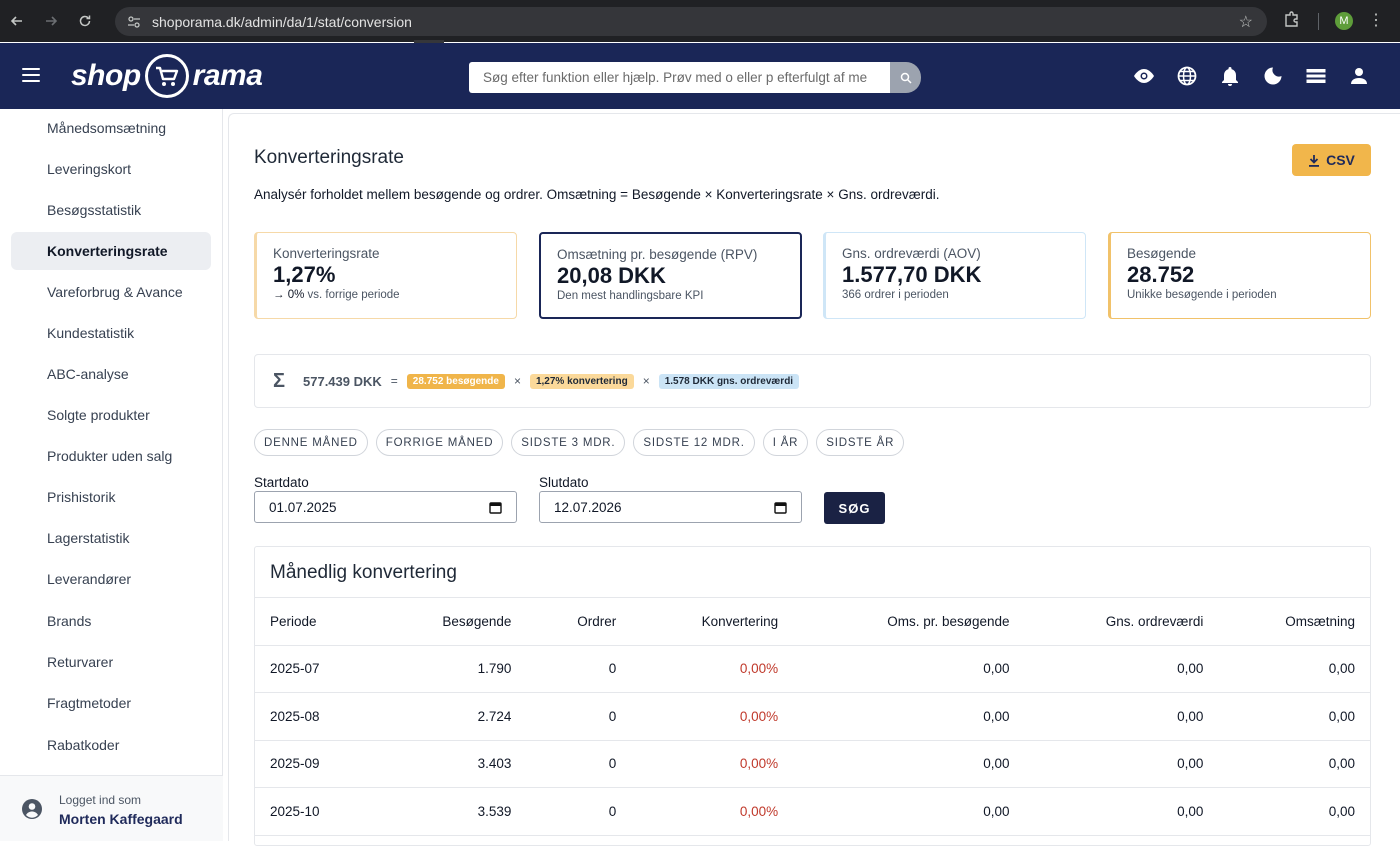 The width and height of the screenshot is (1400, 846). I want to click on formula-equals: =, so click(394, 381).